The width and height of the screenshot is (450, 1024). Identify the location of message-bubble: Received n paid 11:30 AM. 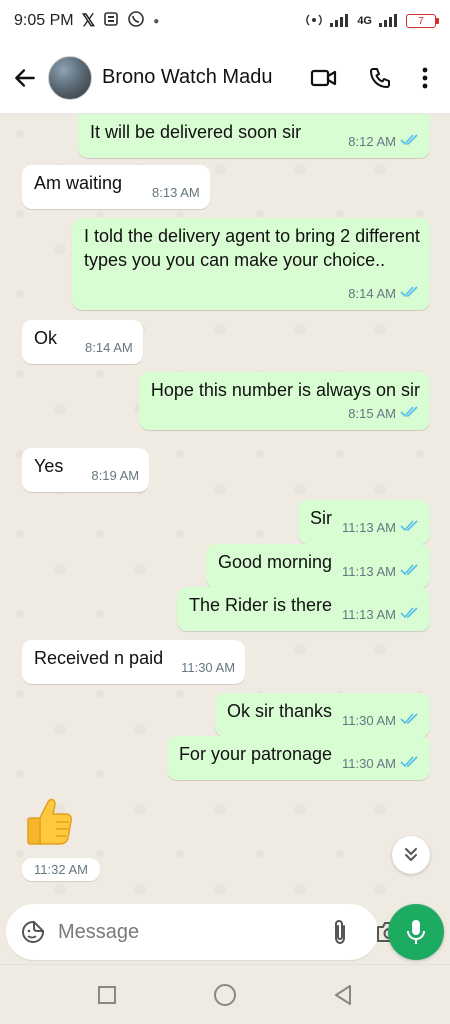
(134, 662).